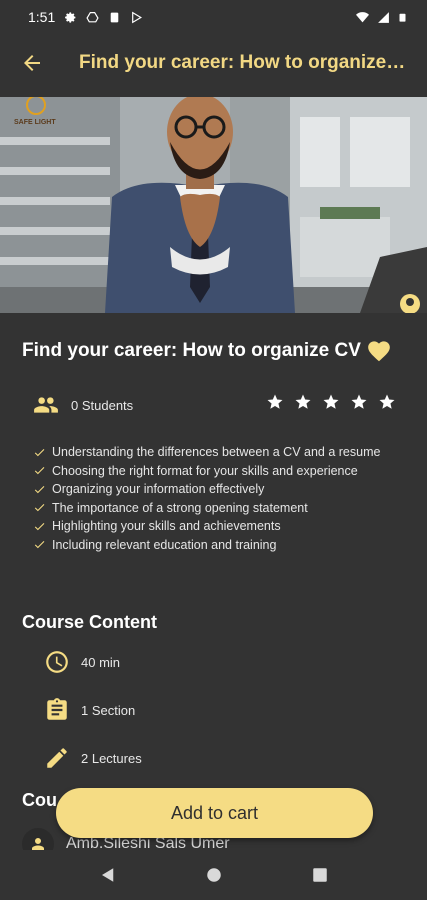  What do you see at coordinates (379, 350) in the screenshot?
I see `heart-icon` at bounding box center [379, 350].